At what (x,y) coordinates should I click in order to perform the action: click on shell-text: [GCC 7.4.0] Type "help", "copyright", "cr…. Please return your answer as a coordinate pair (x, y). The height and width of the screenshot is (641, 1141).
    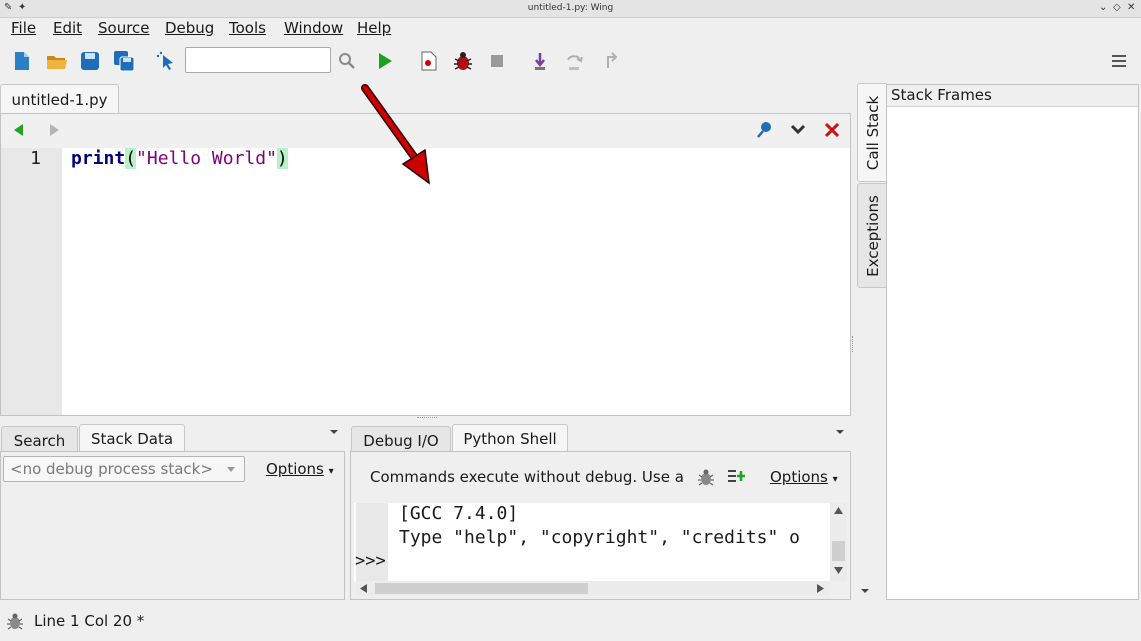
    Looking at the image, I should click on (611, 526).